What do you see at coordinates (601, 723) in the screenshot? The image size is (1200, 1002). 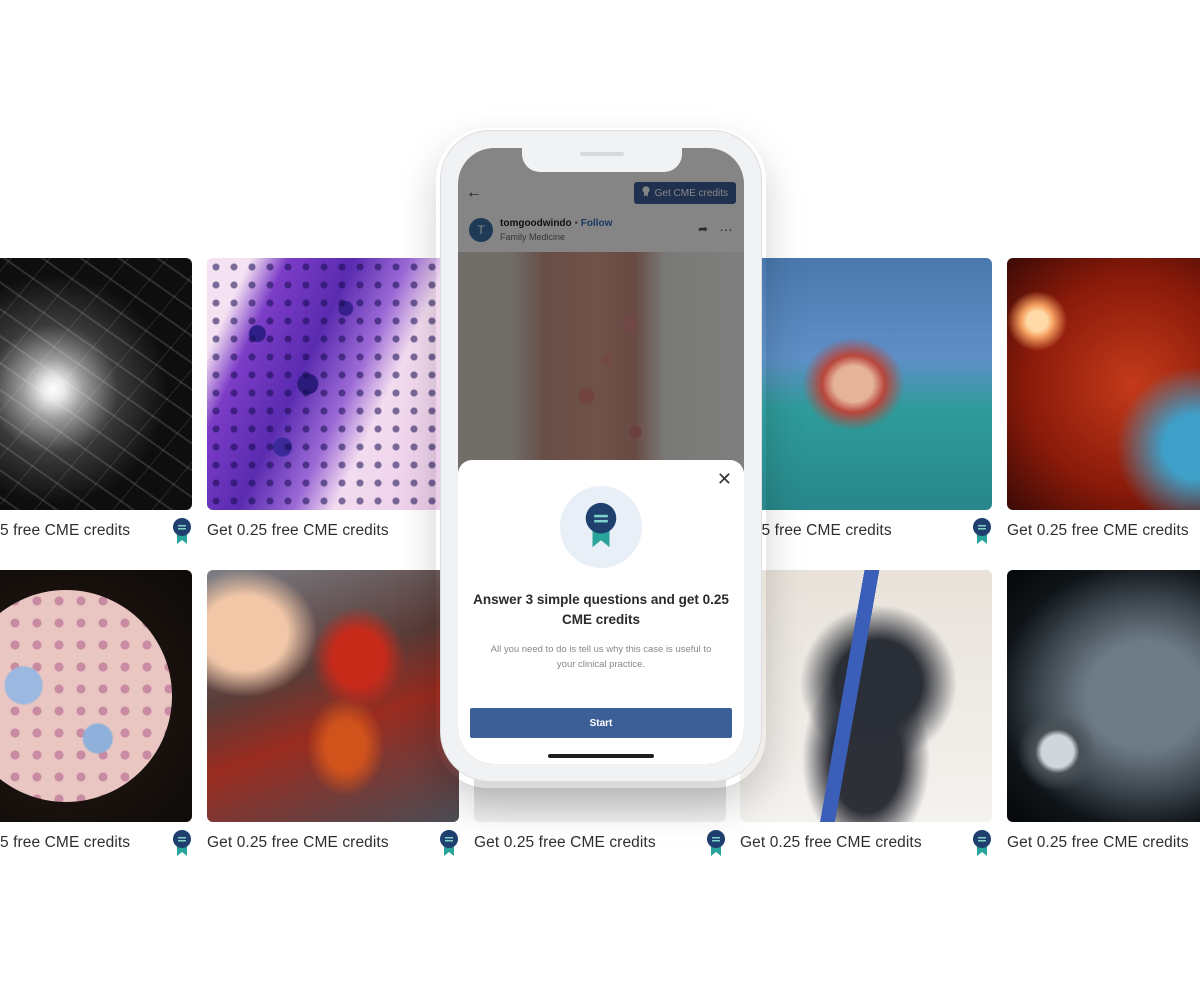 I see `start-button: Start` at bounding box center [601, 723].